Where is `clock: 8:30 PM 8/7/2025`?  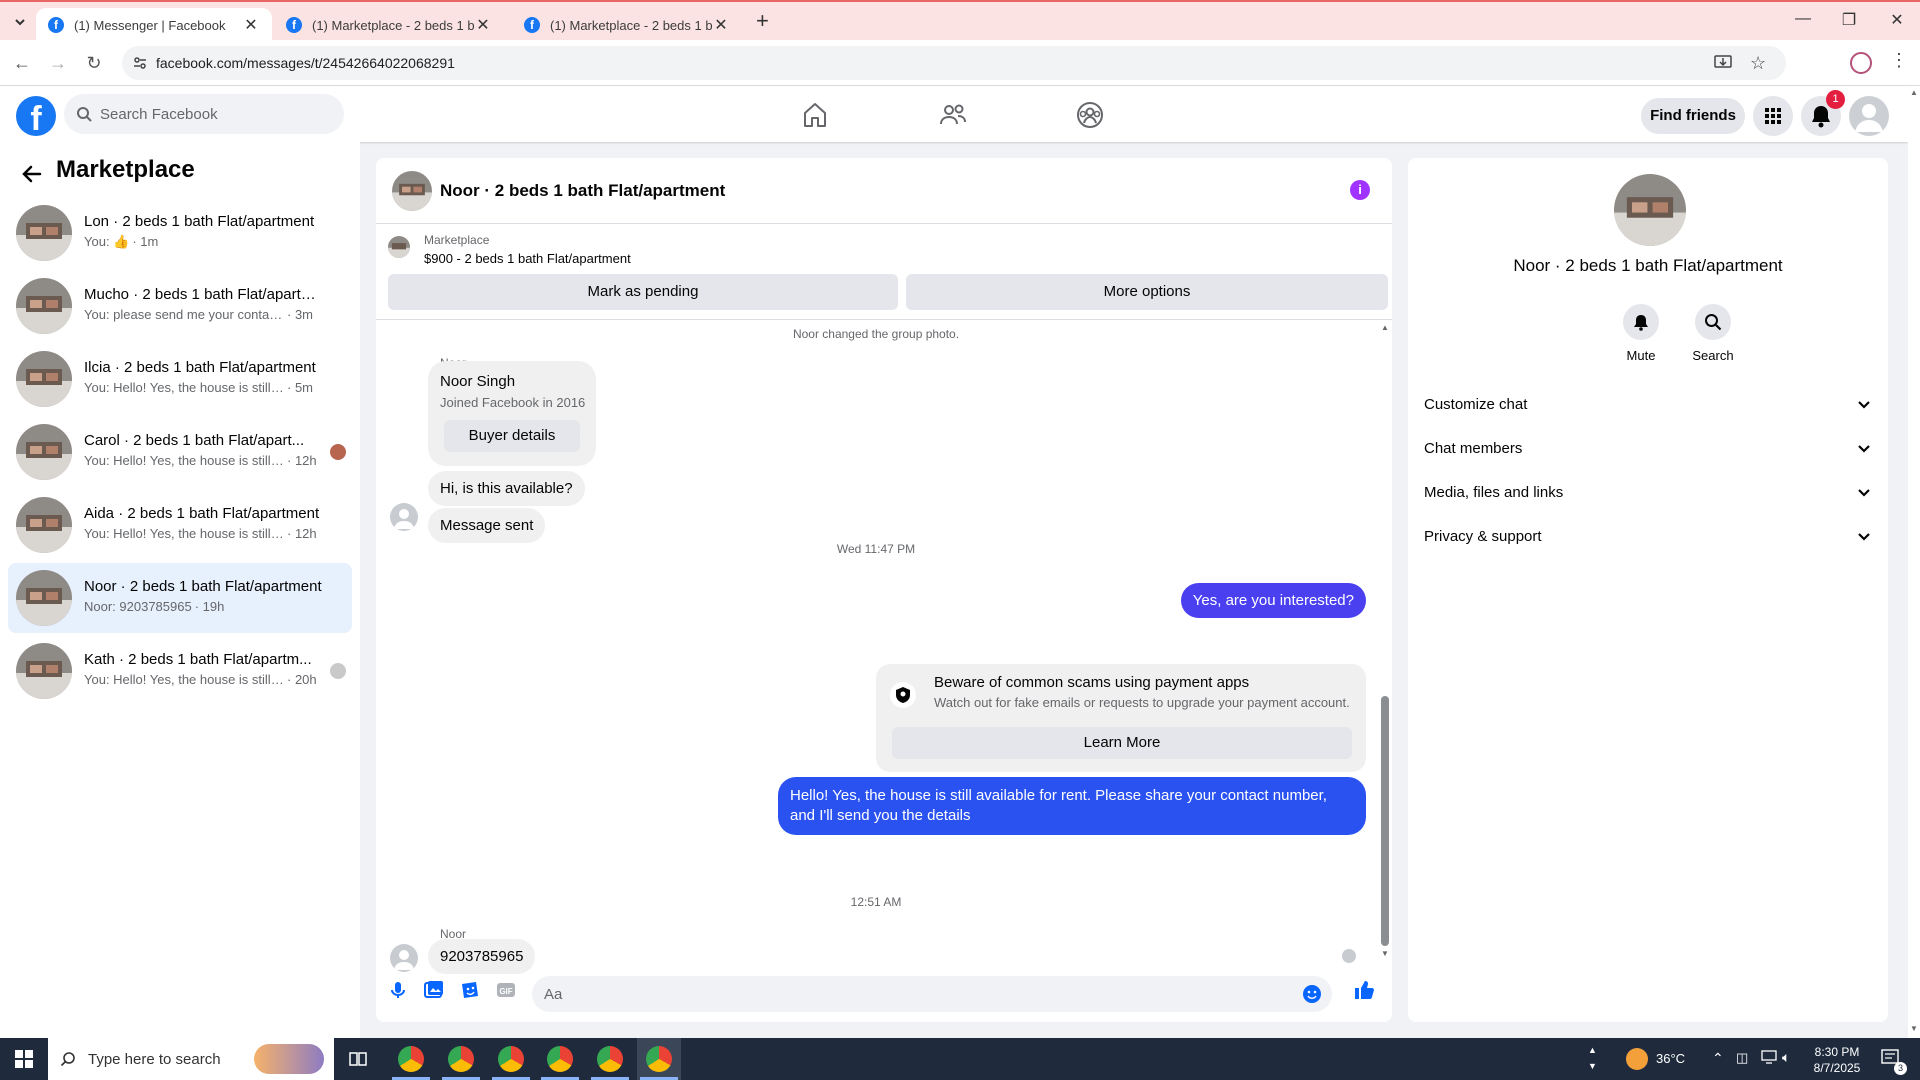
clock: 8:30 PM 8/7/2025 is located at coordinates (1837, 1060).